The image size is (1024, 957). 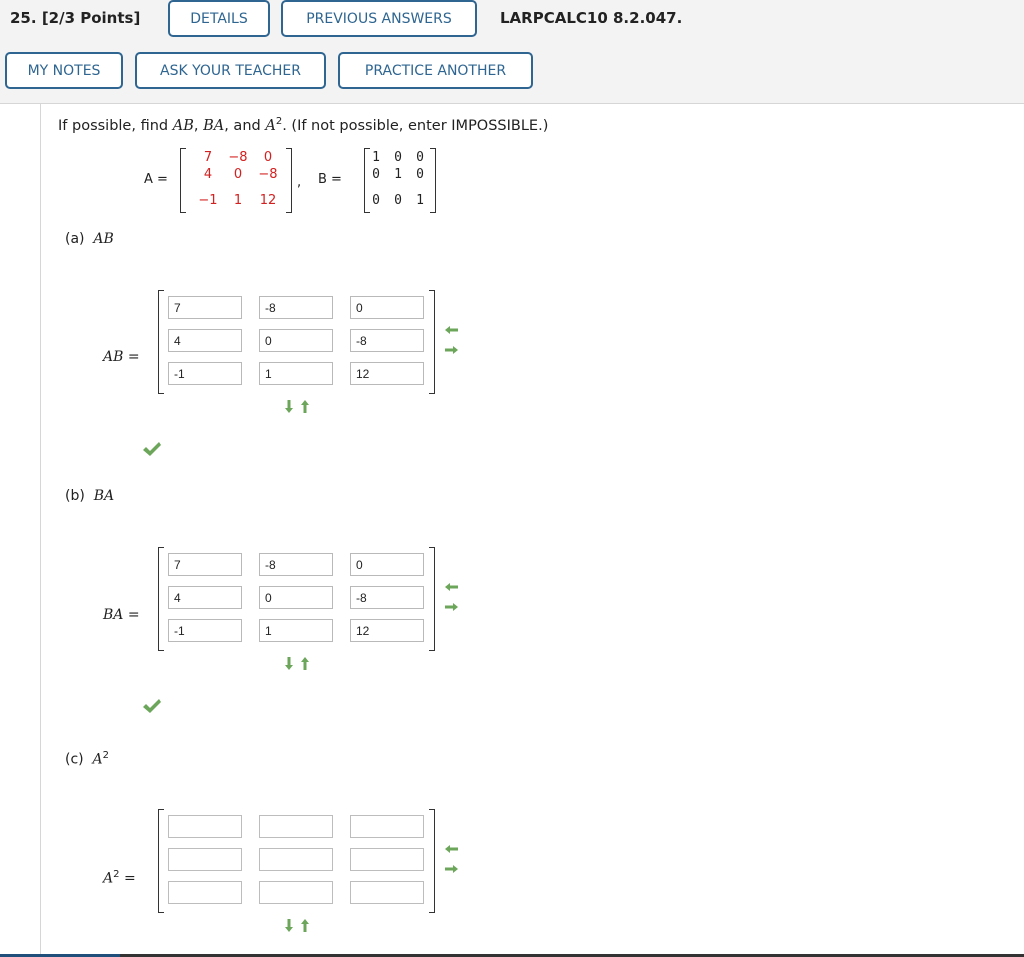 I want to click on part-c-equation-label: A2 =, so click(x=119, y=878).